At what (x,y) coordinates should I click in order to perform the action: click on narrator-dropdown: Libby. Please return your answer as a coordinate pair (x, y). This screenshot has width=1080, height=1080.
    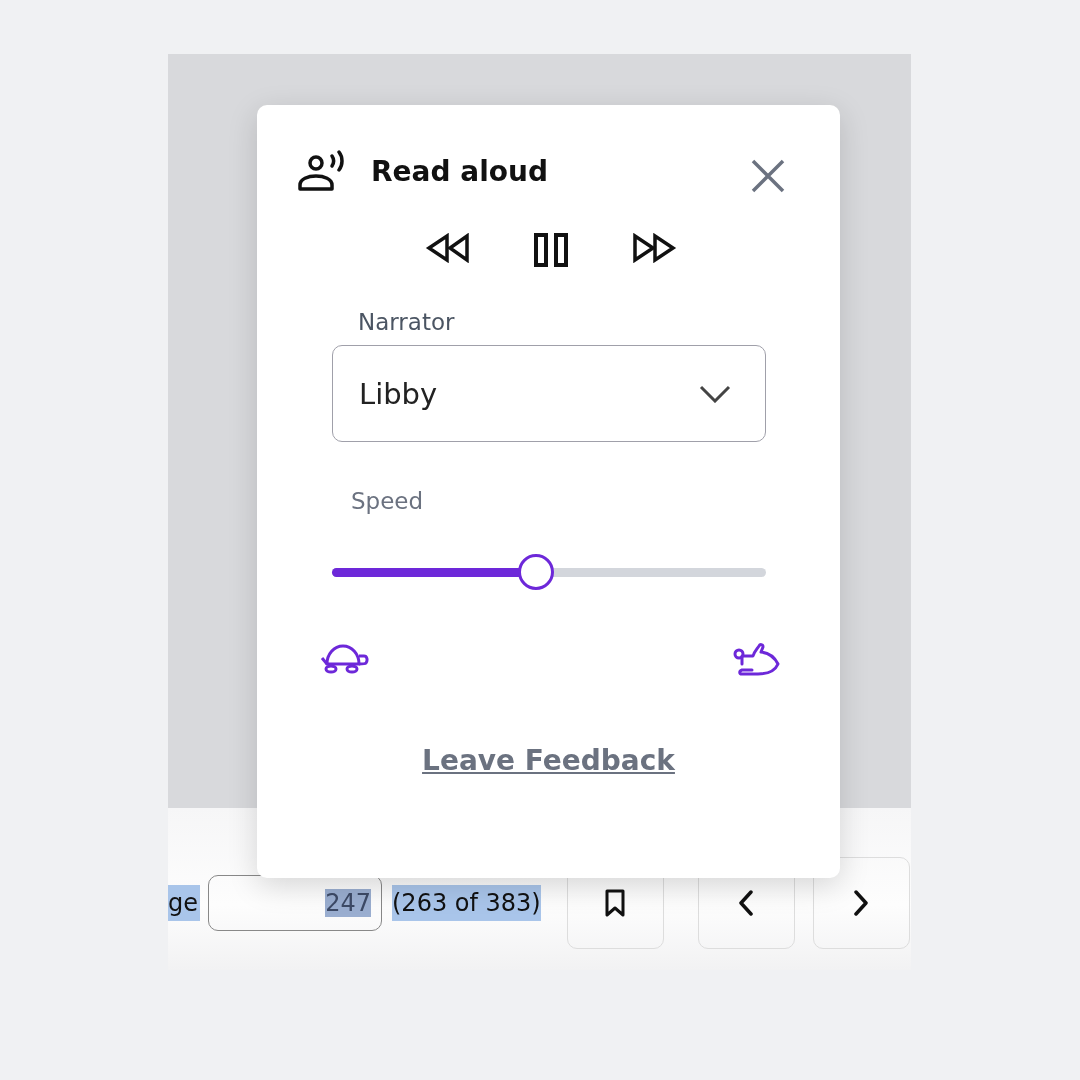
    Looking at the image, I should click on (549, 393).